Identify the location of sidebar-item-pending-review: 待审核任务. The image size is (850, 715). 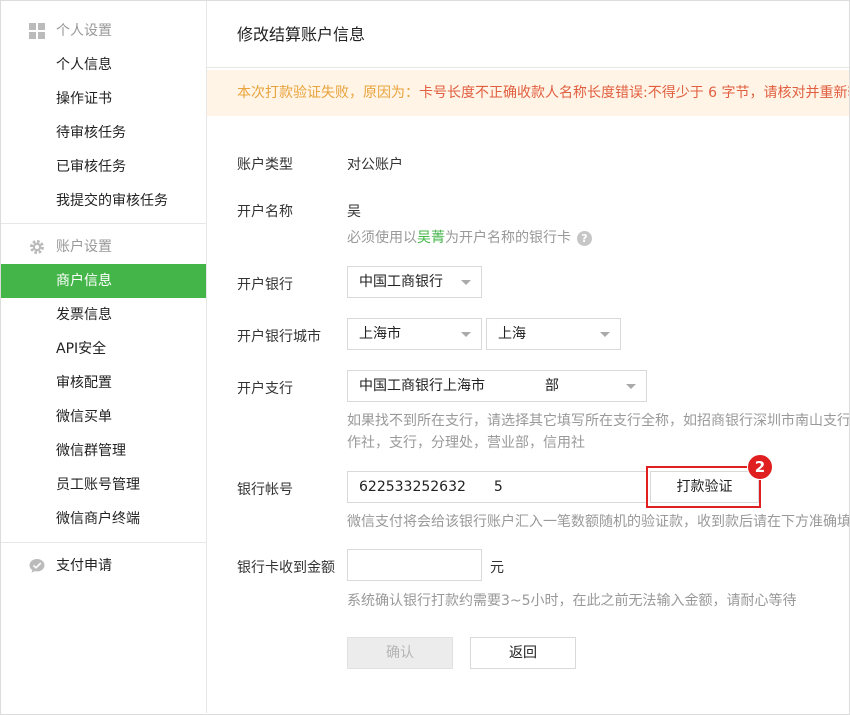
(103, 133).